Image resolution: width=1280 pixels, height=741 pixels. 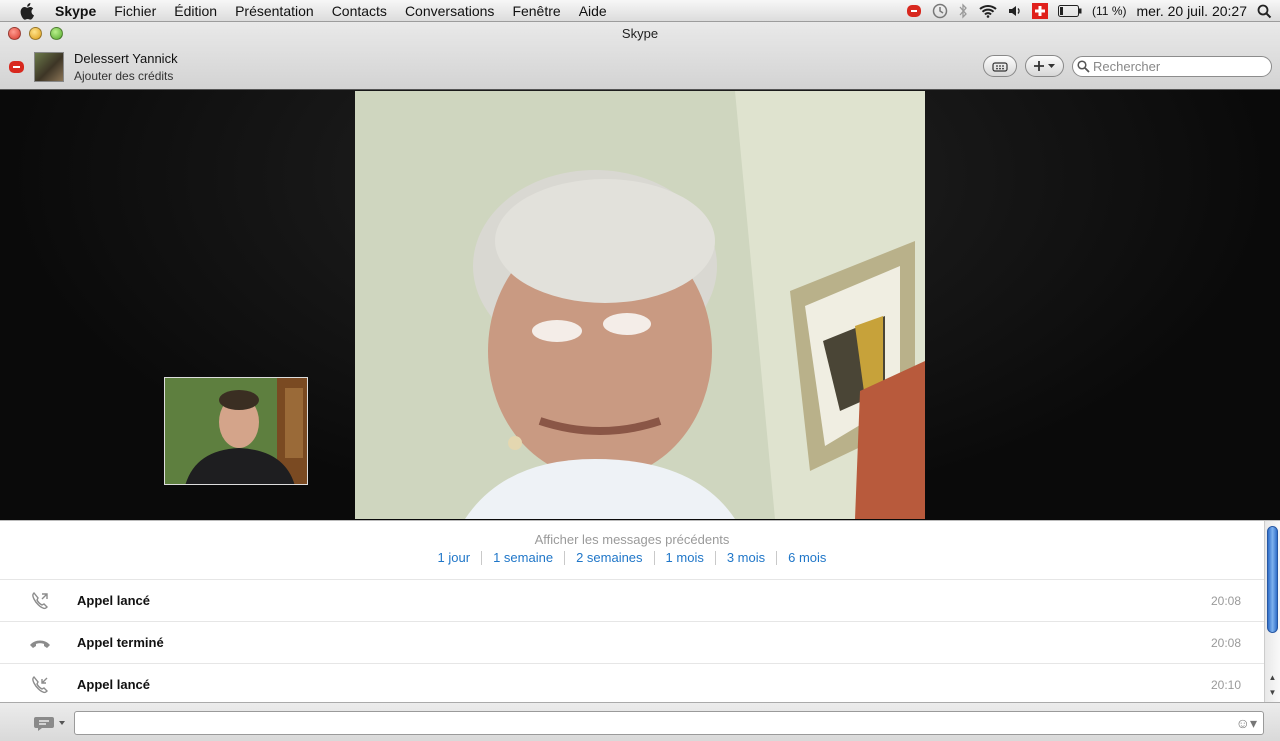 I want to click on history-link-1-mois: 1 mois, so click(x=685, y=558).